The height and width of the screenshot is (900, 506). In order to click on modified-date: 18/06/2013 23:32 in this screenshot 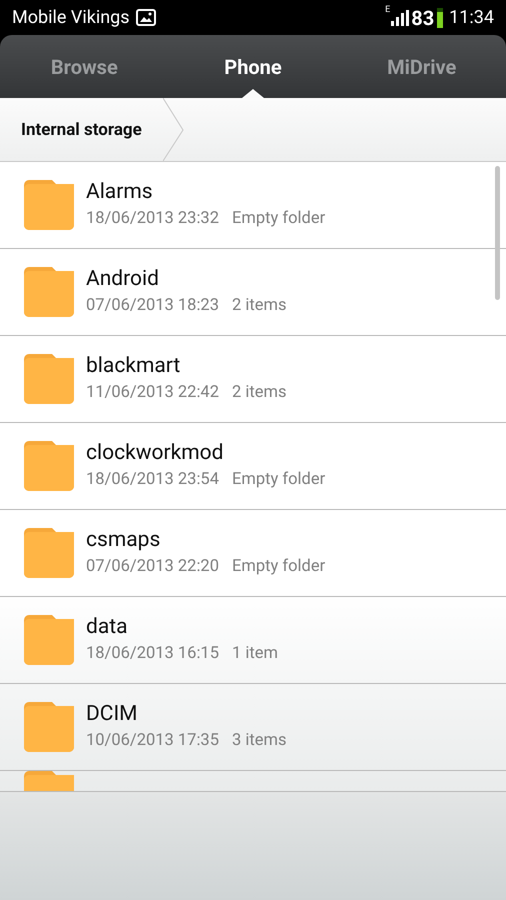, I will do `click(152, 219)`.